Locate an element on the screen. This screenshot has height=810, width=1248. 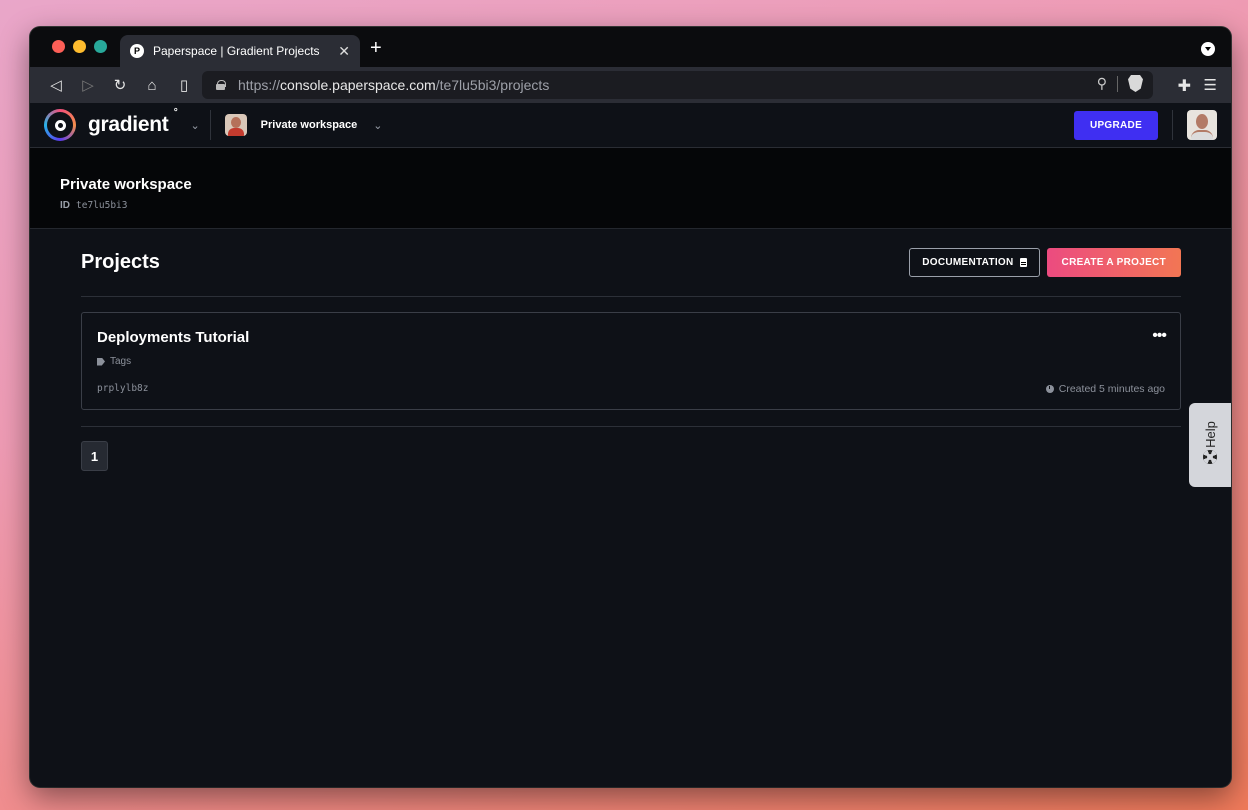
forward-icon: ▷ is located at coordinates (88, 85).